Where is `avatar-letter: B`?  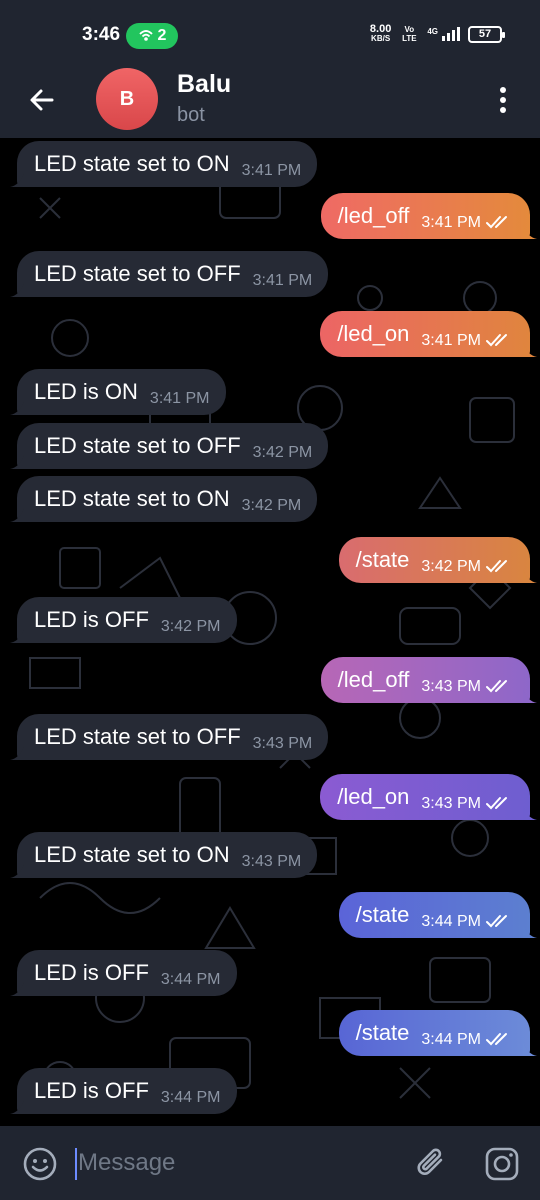 avatar-letter: B is located at coordinates (127, 98).